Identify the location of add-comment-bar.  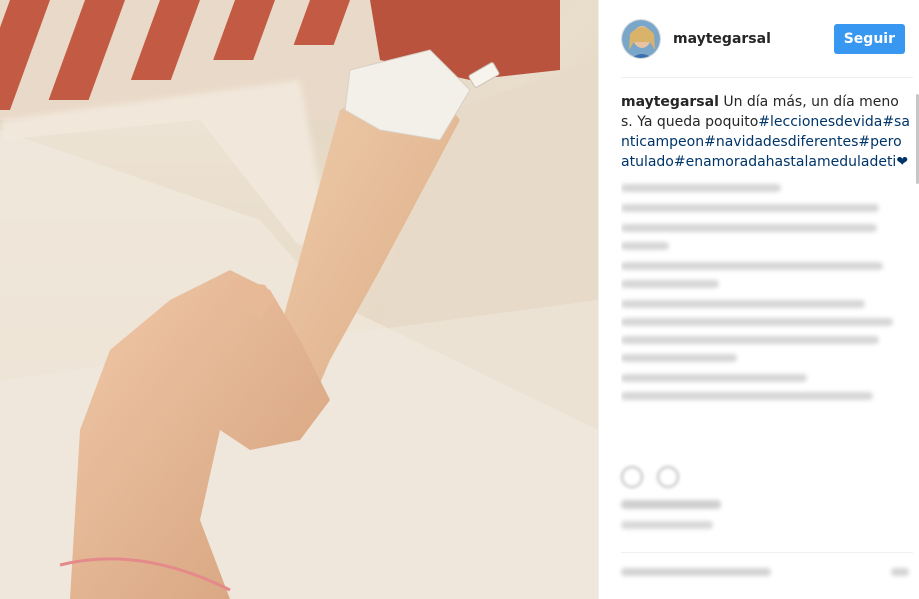
(767, 572).